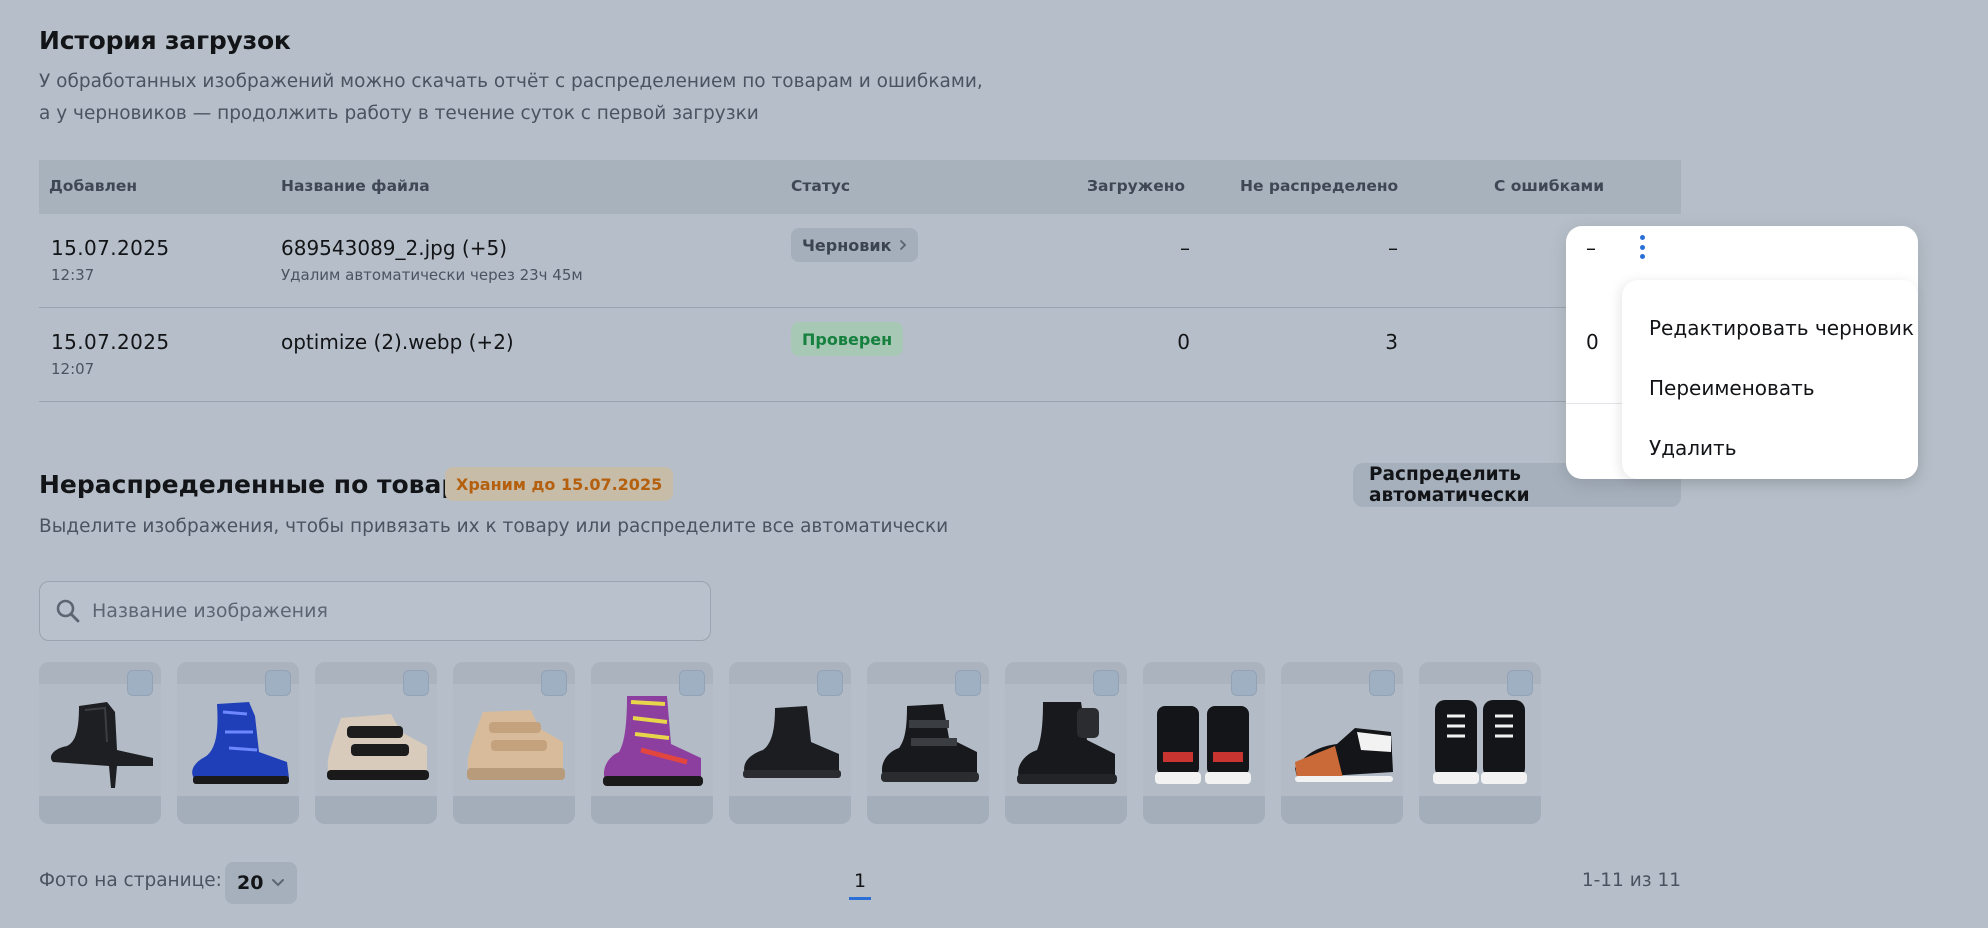 The height and width of the screenshot is (928, 1988). What do you see at coordinates (821, 186) in the screenshot?
I see `col-status: Статус` at bounding box center [821, 186].